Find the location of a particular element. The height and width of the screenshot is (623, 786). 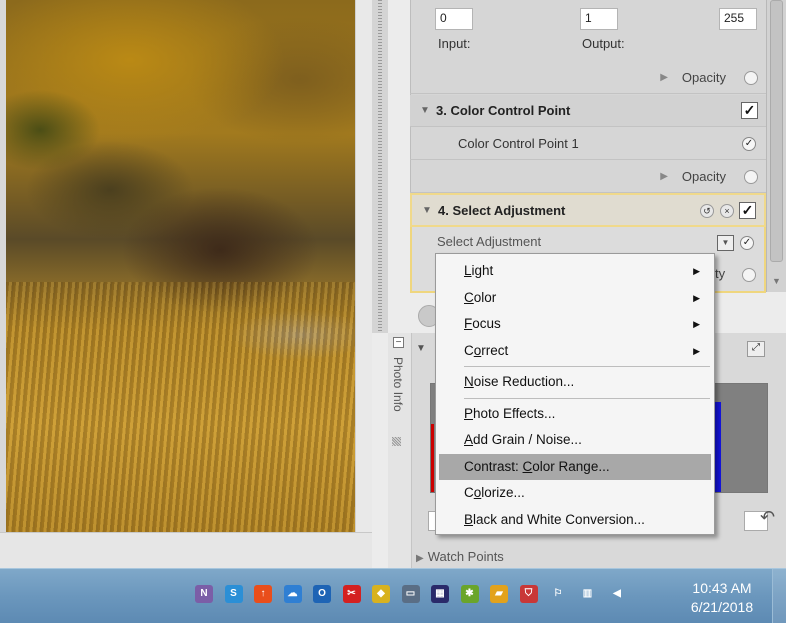

clock-date: 6/21/2018 is located at coordinates (722, 607).